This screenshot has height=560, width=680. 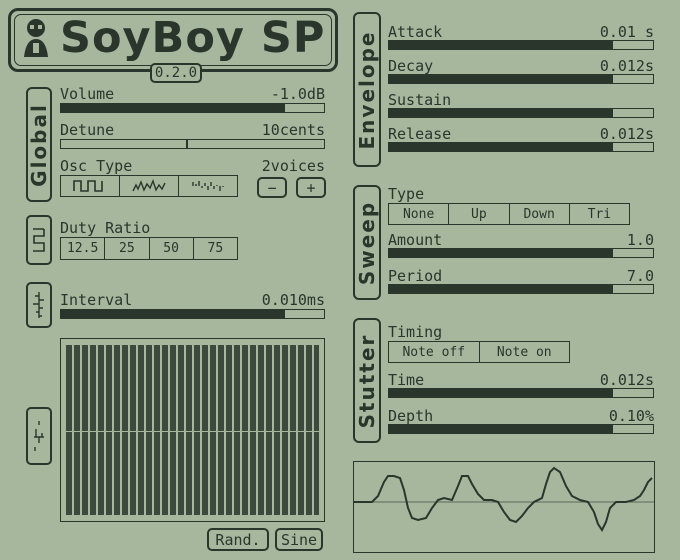 What do you see at coordinates (272, 187) in the screenshot?
I see `voices-minus-button: −` at bounding box center [272, 187].